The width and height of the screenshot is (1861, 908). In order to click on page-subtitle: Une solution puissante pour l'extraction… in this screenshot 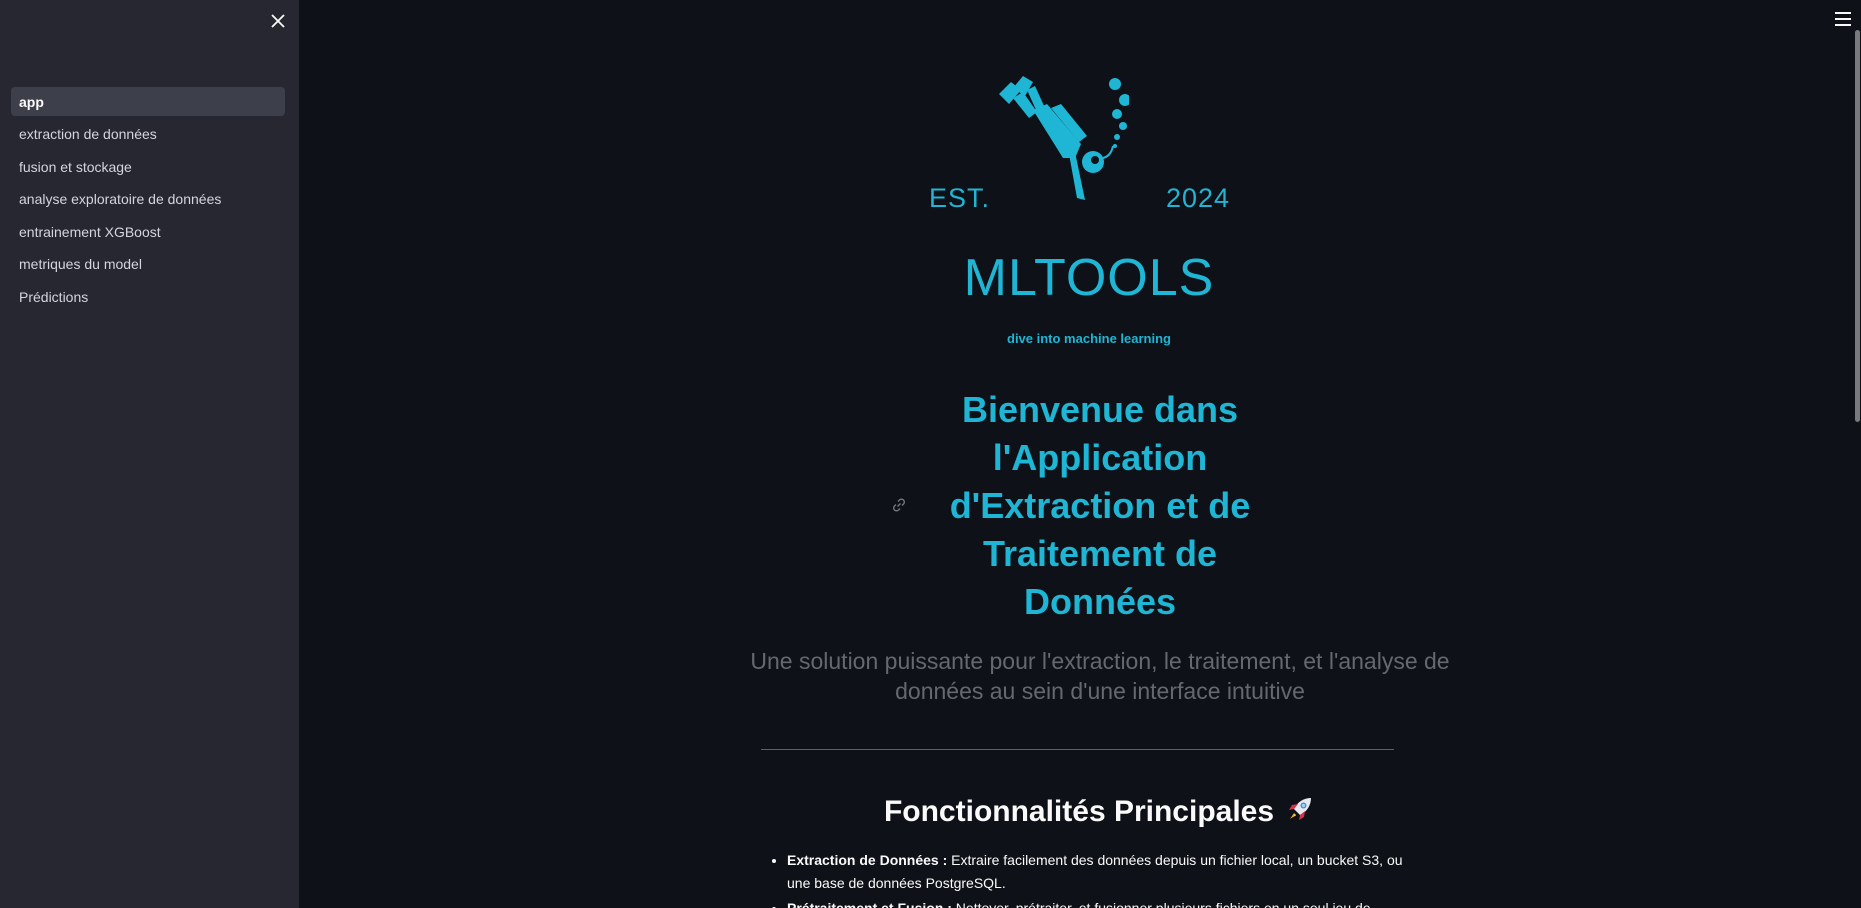, I will do `click(1100, 676)`.